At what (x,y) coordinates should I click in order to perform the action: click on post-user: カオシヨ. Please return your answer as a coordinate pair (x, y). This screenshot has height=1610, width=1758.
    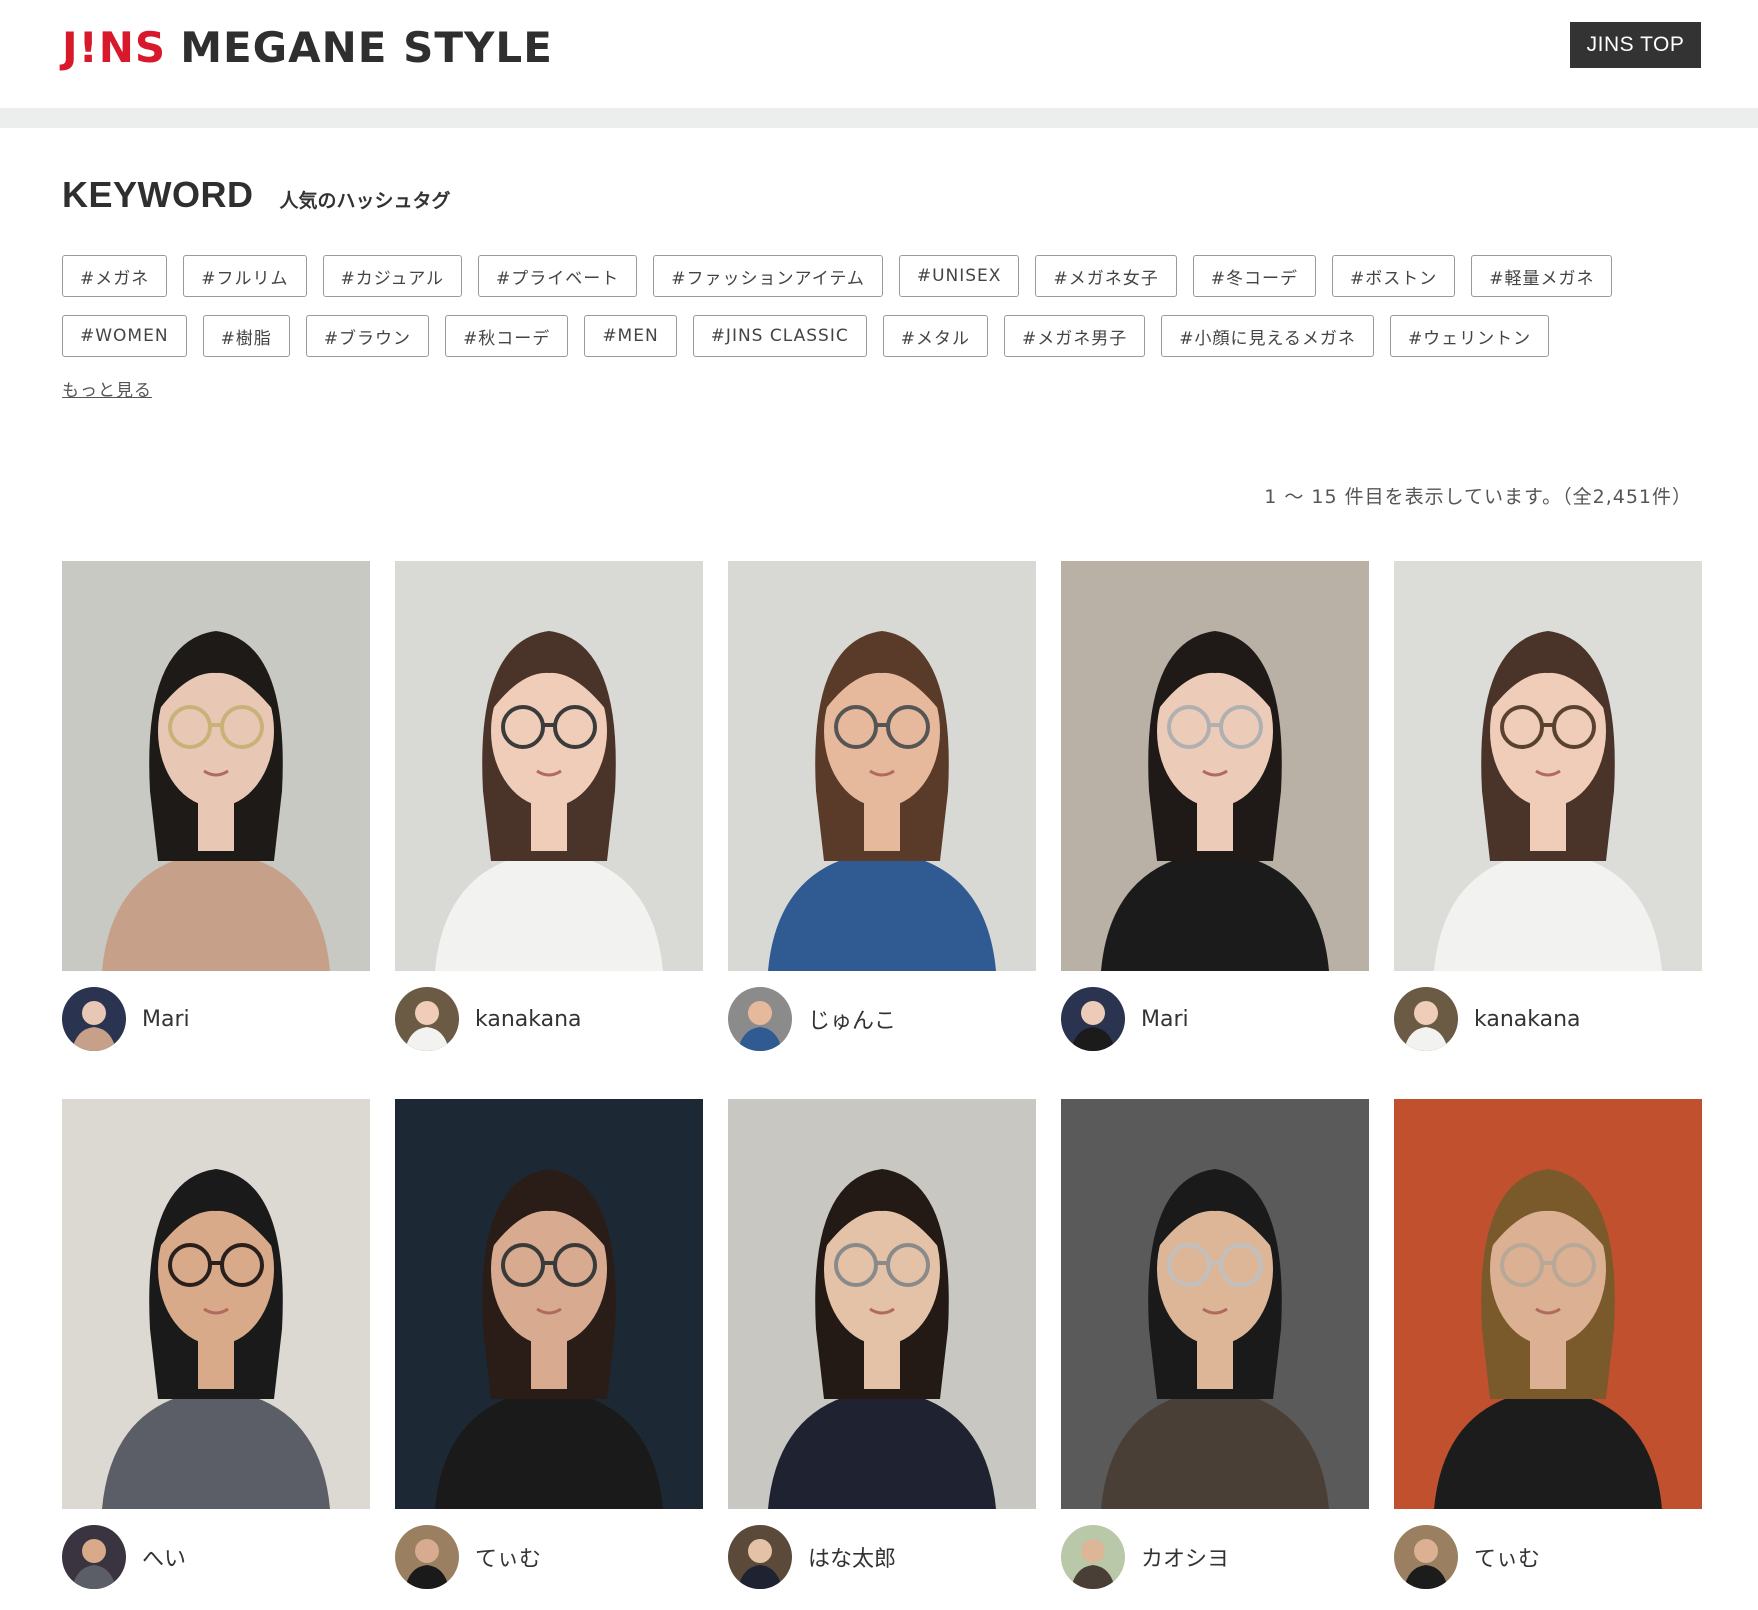
    Looking at the image, I should click on (1145, 1557).